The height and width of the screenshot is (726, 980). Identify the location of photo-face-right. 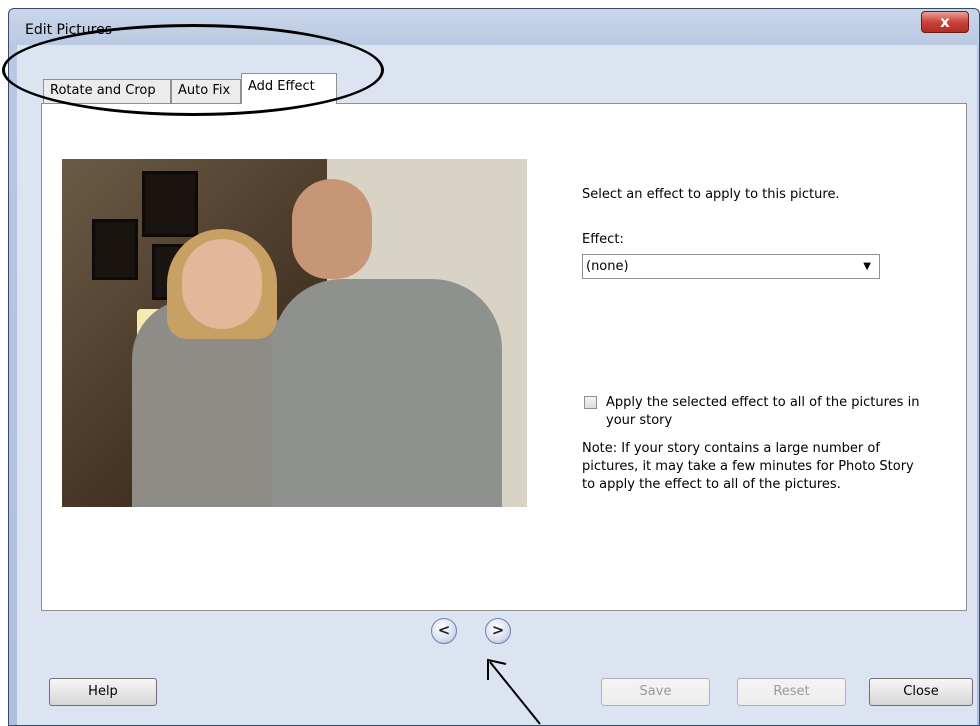
(332, 229).